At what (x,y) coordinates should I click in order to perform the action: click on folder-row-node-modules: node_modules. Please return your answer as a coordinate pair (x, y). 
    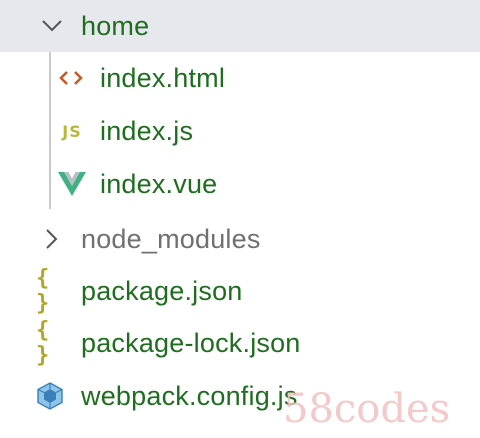
    Looking at the image, I should click on (240, 239).